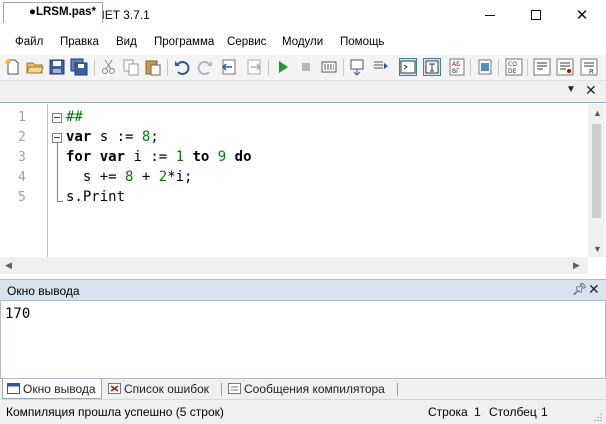 The height and width of the screenshot is (424, 606). What do you see at coordinates (457, 67) in the screenshot?
I see `abc-button: АБ ВГ` at bounding box center [457, 67].